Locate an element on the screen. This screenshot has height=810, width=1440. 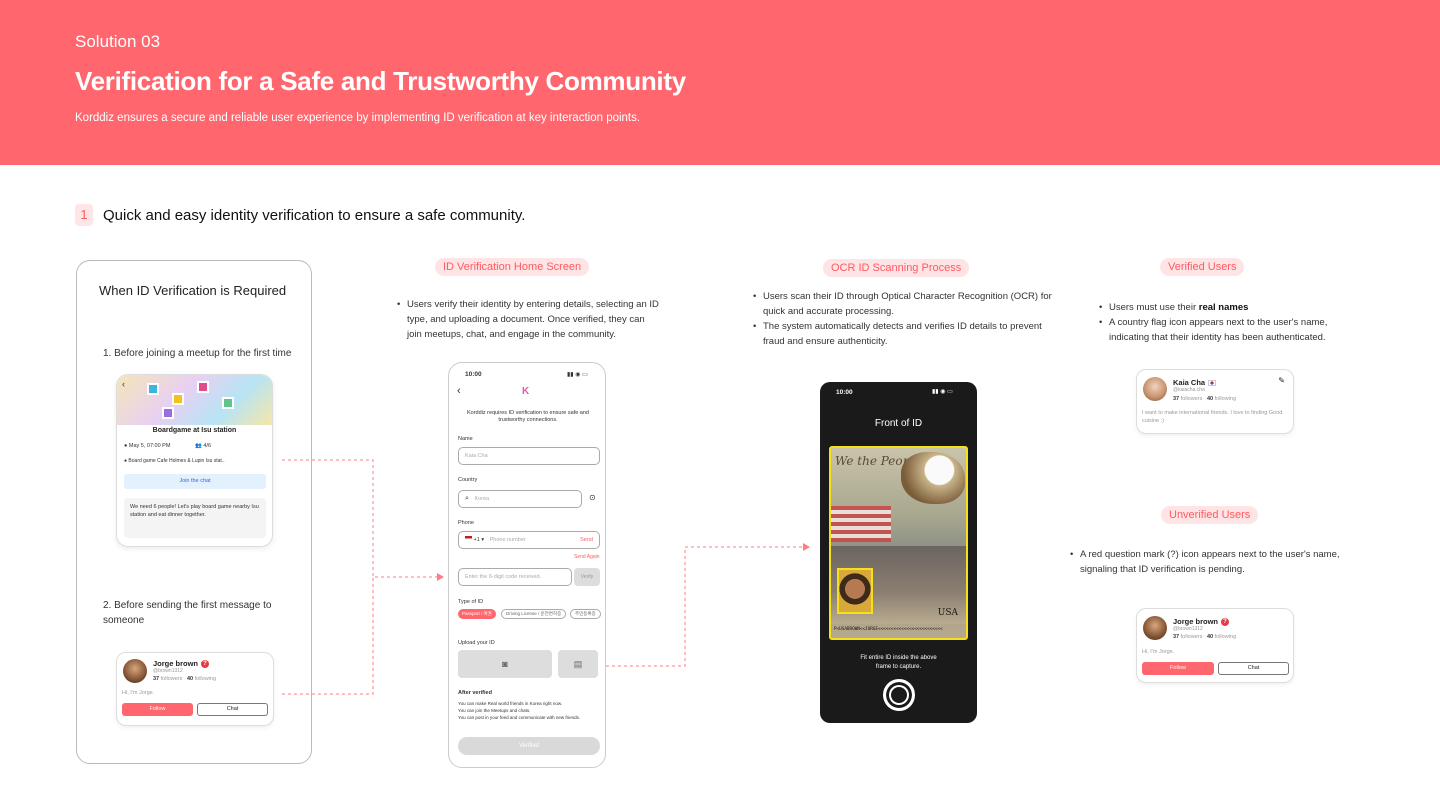
korea-flag-icon is located at coordinates (1212, 383).